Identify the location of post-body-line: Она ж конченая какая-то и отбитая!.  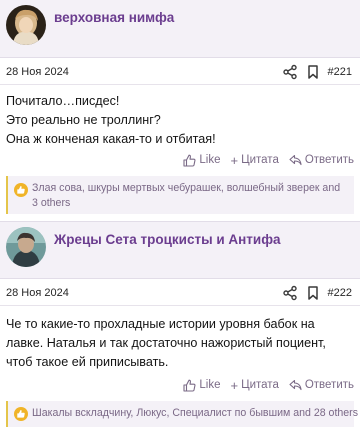
(111, 139).